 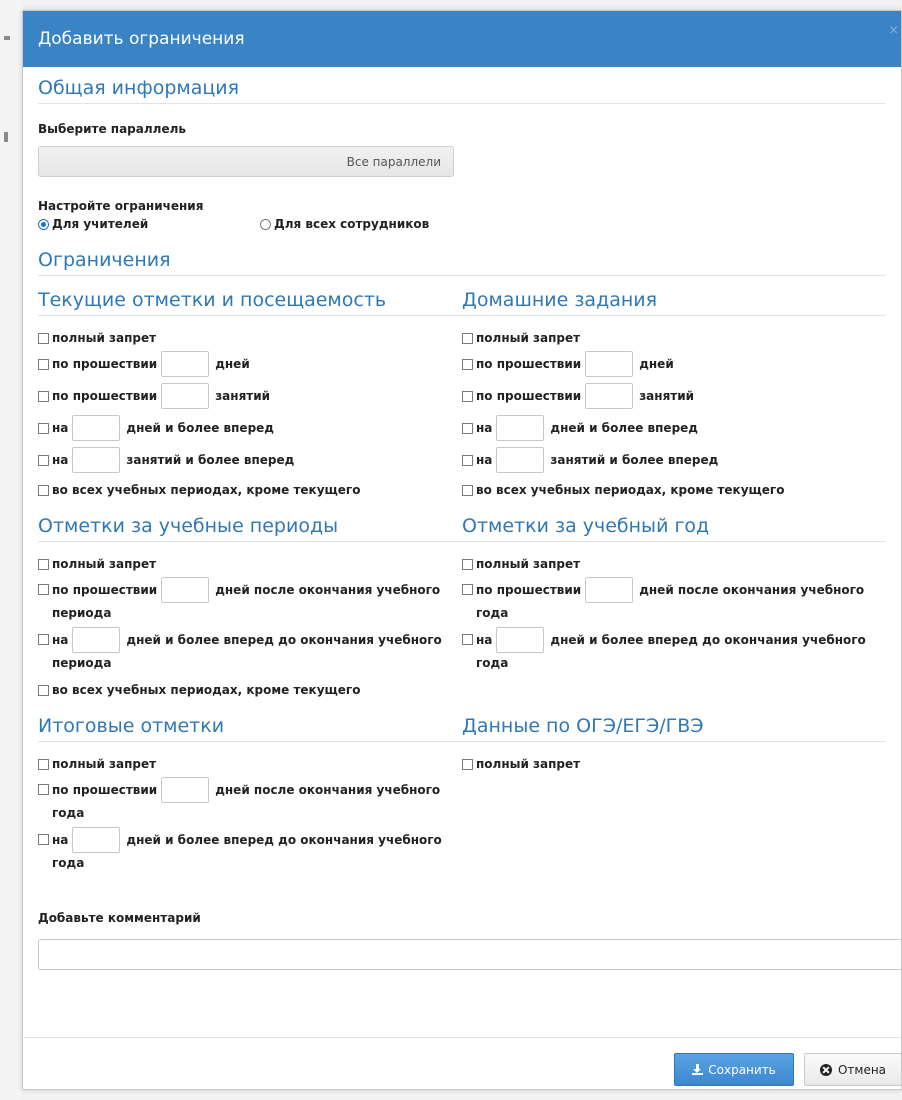 What do you see at coordinates (185, 590) in the screenshot?
I see `period-after-days-input` at bounding box center [185, 590].